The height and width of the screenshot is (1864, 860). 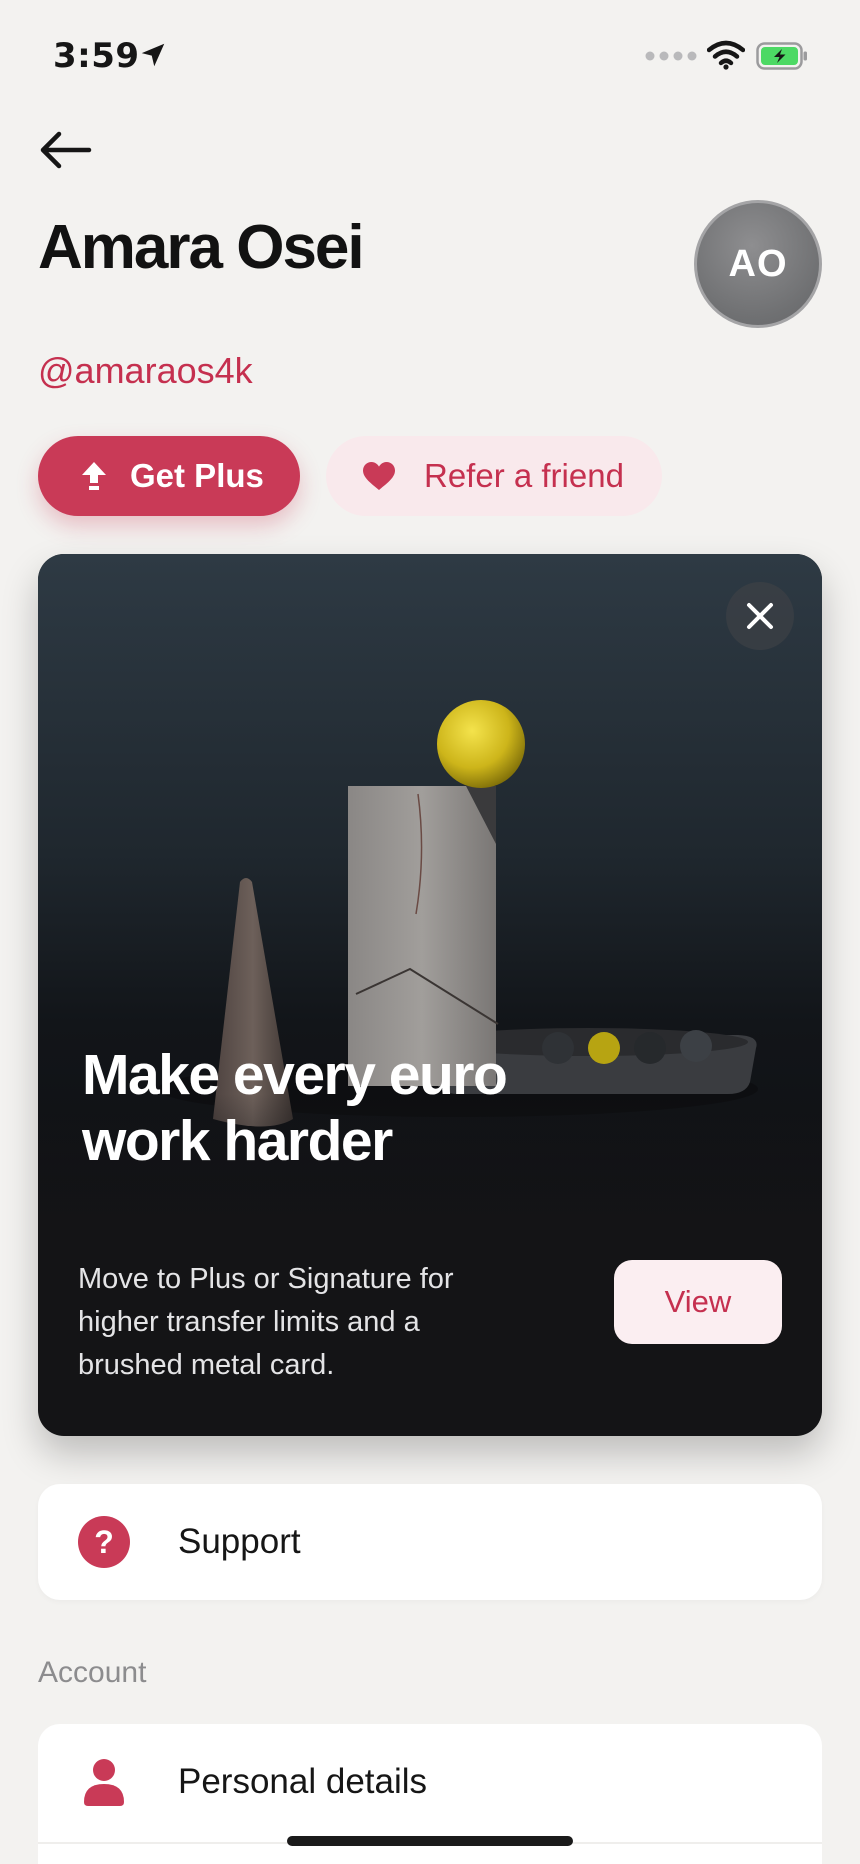 What do you see at coordinates (379, 476) in the screenshot?
I see `heart-icon` at bounding box center [379, 476].